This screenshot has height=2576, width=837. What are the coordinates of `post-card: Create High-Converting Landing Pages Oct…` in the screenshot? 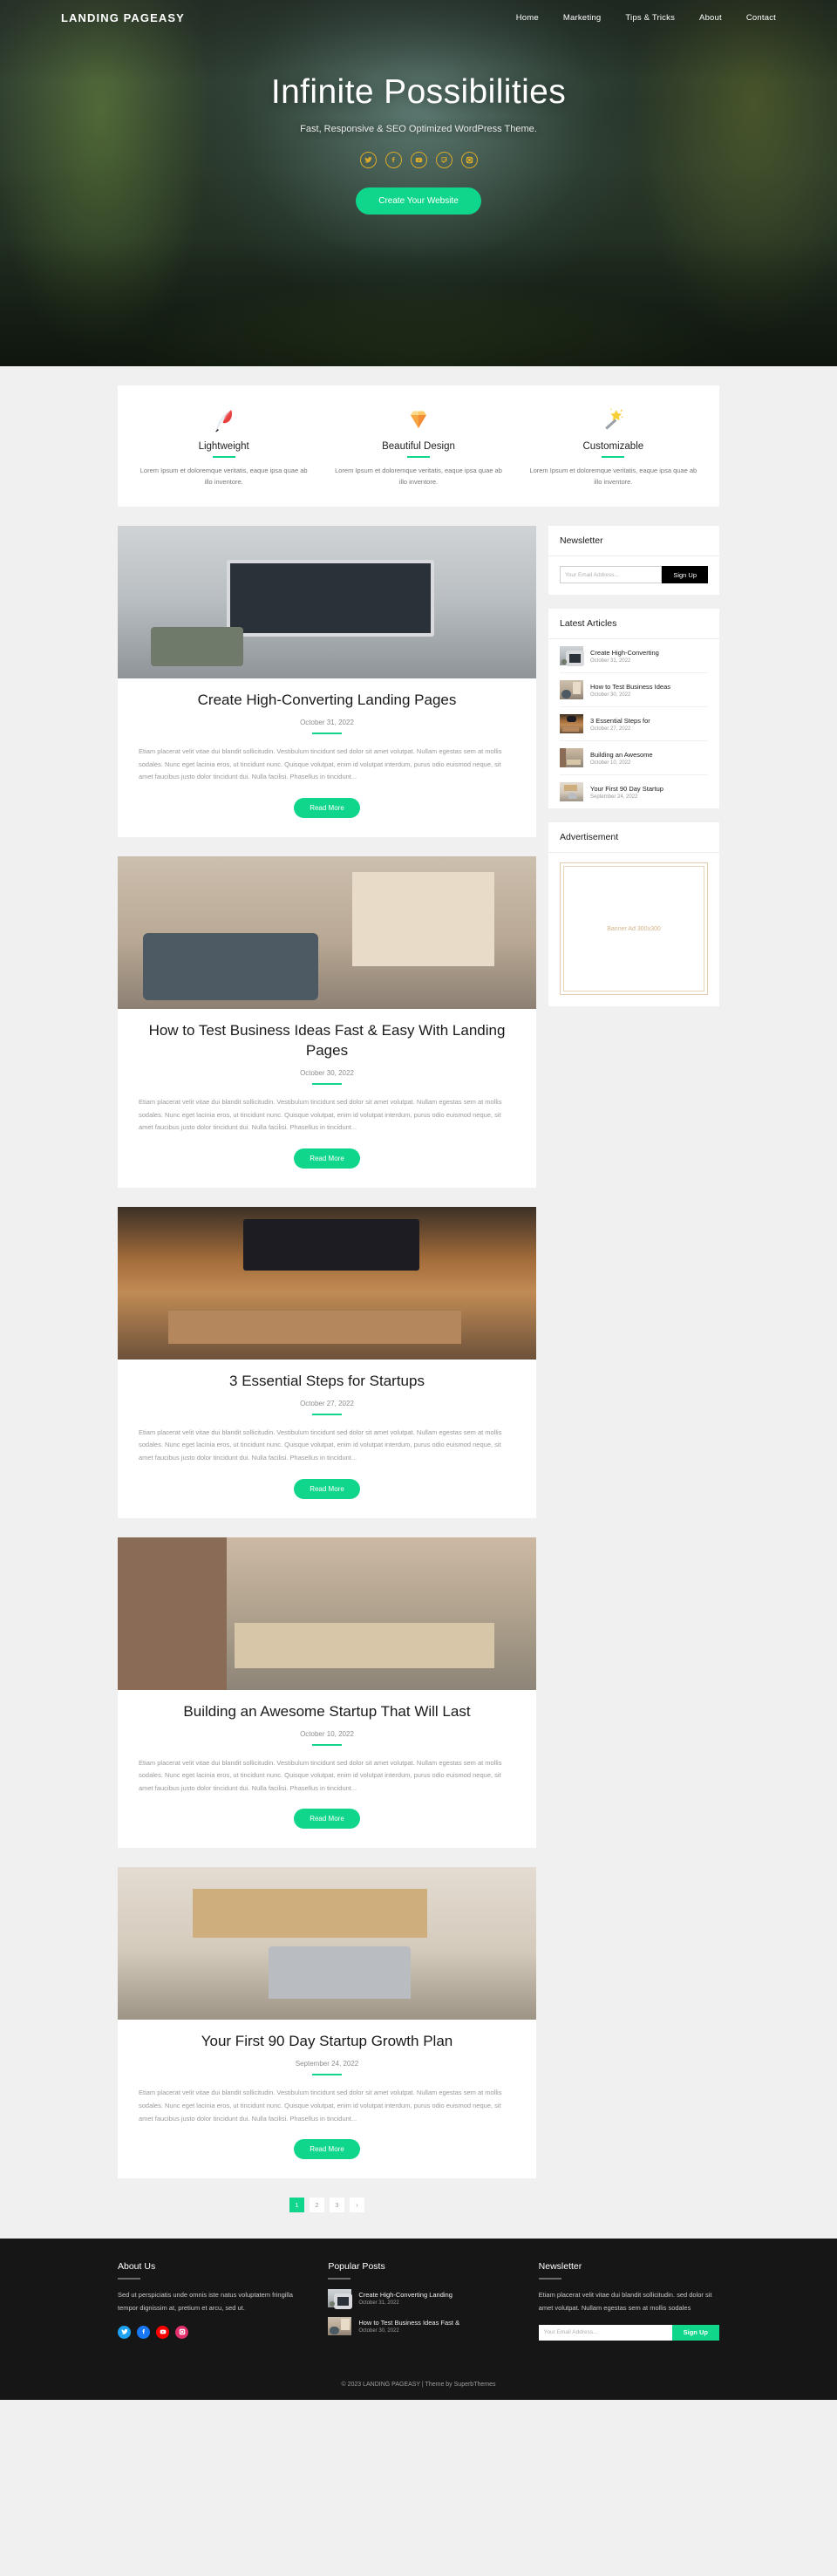 It's located at (327, 682).